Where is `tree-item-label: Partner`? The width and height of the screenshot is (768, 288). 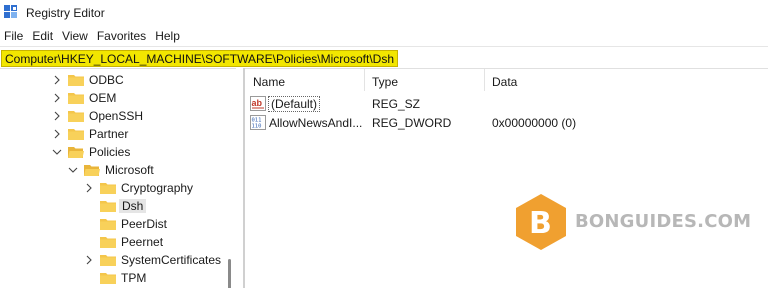 tree-item-label: Partner is located at coordinates (109, 134).